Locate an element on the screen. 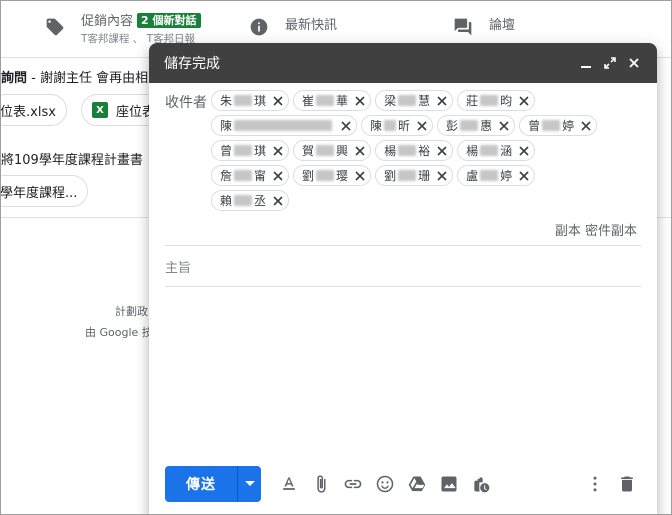 Image resolution: width=672 pixels, height=515 pixels. category-label: 論壇 is located at coordinates (502, 25).